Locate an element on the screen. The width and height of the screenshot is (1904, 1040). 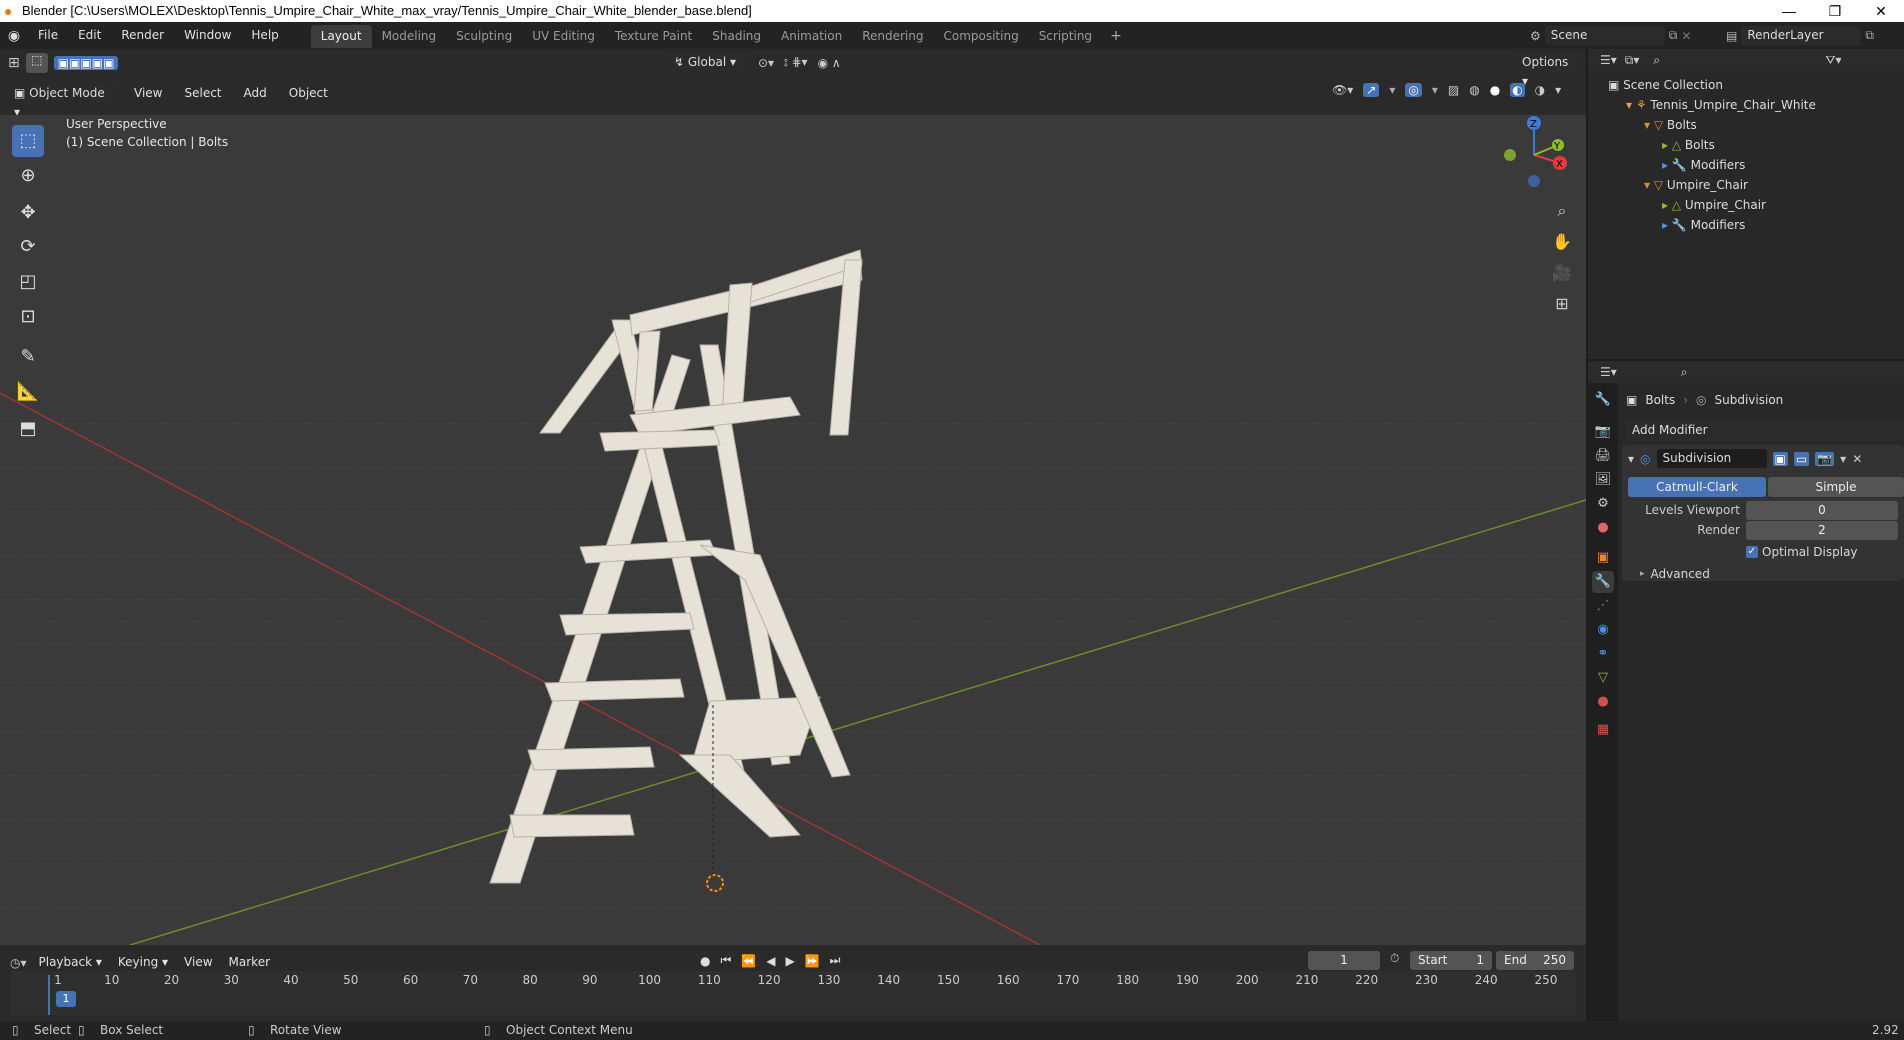
tab-modeling: Modeling is located at coordinates (409, 36).